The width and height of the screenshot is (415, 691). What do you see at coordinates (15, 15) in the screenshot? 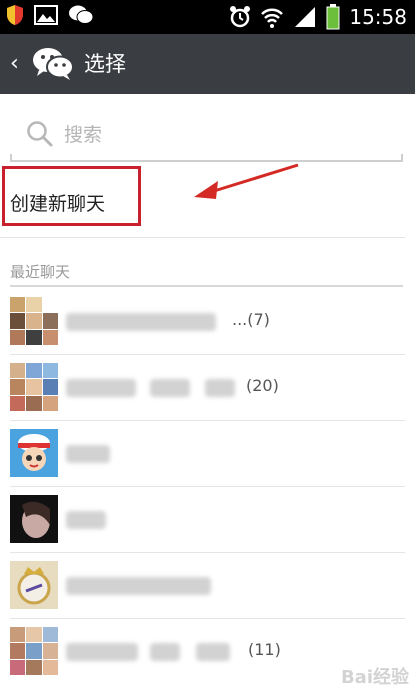
I see `shield-icon` at bounding box center [15, 15].